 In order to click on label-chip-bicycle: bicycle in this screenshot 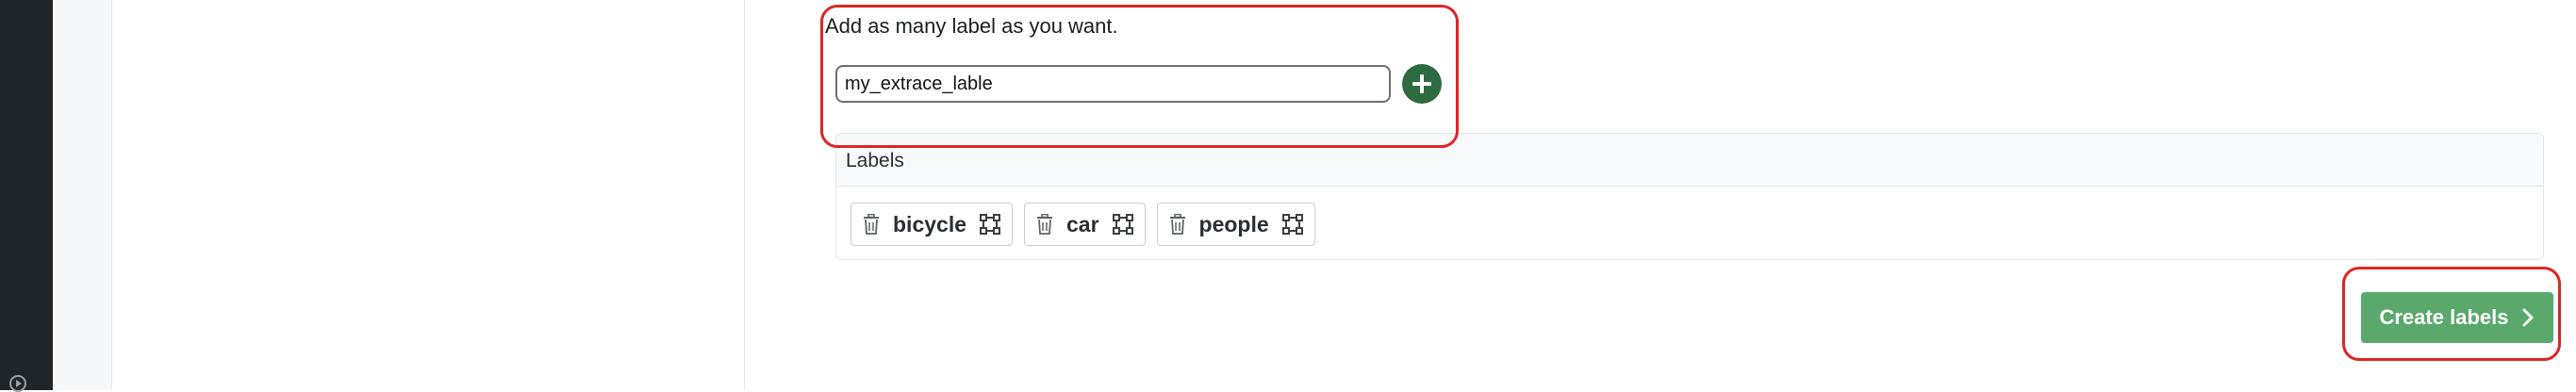, I will do `click(931, 224)`.